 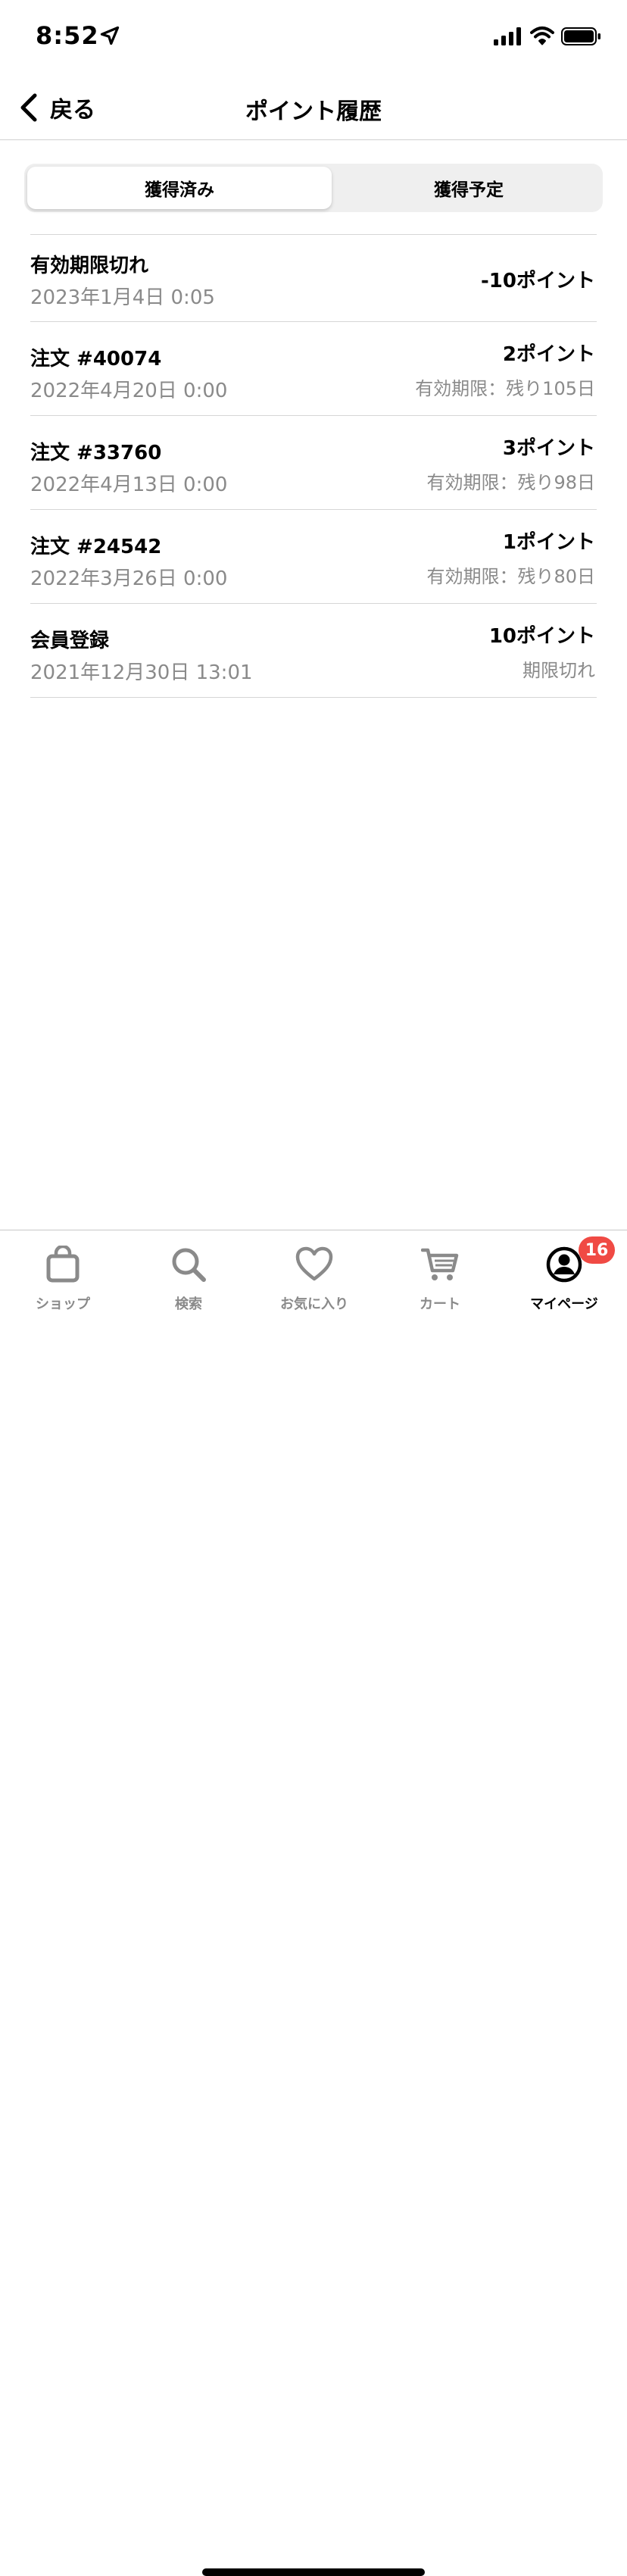 I want to click on list-item: 有効期限切れ 2023年1月4日 0:05 -10ポイント, so click(x=313, y=278).